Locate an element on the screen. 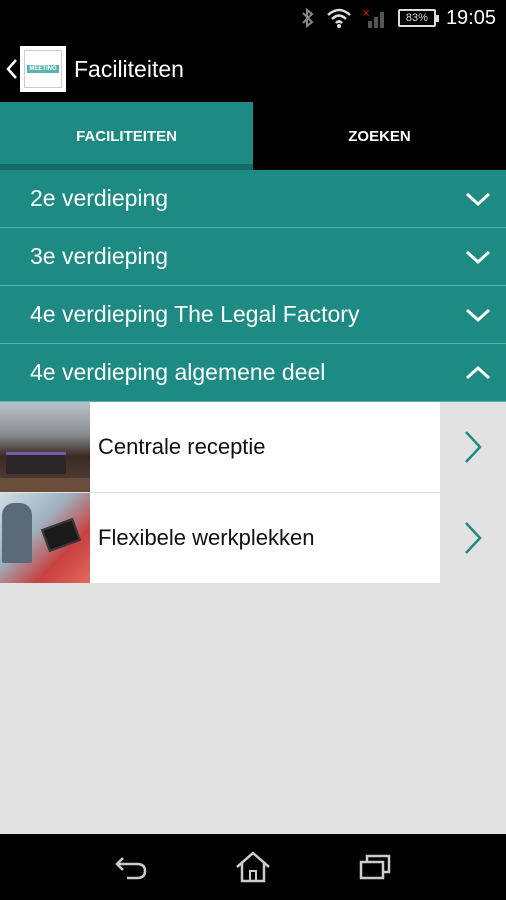 This screenshot has width=506, height=900. app-logo: MEETING is located at coordinates (43, 69).